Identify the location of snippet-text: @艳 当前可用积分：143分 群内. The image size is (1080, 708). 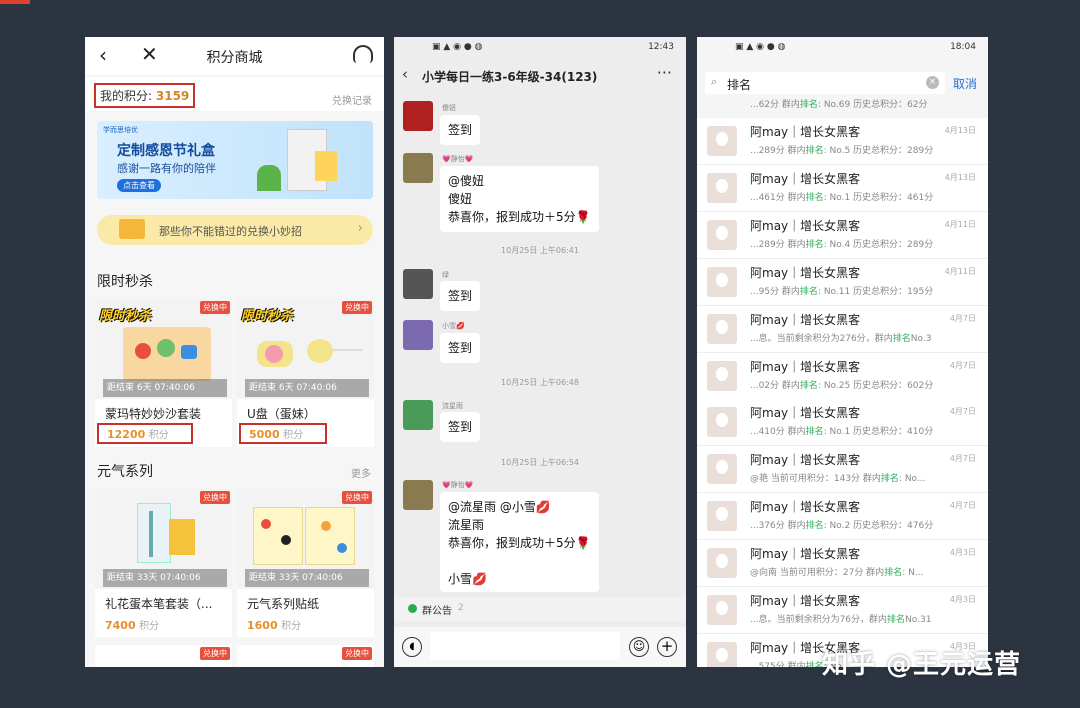
(815, 479).